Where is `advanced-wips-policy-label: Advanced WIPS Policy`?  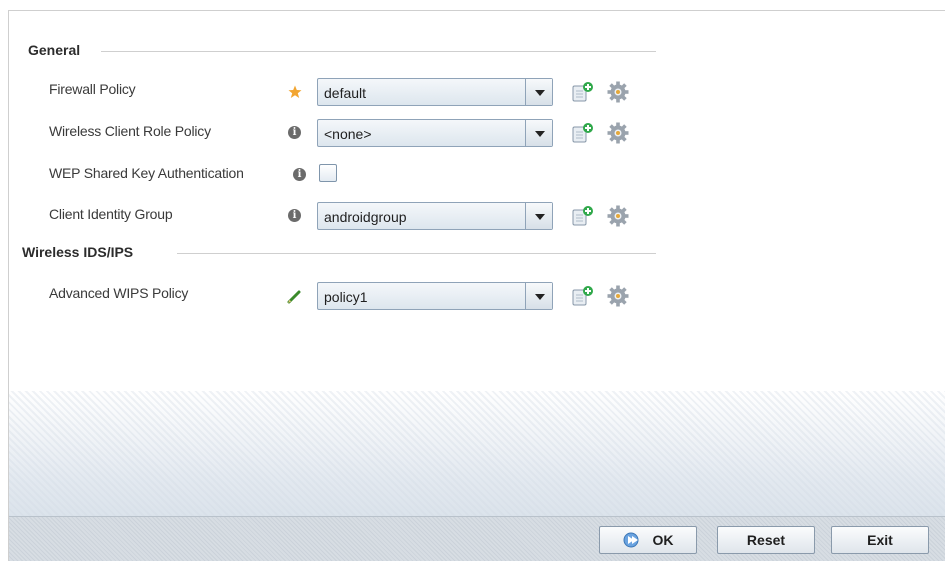 advanced-wips-policy-label: Advanced WIPS Policy is located at coordinates (119, 293).